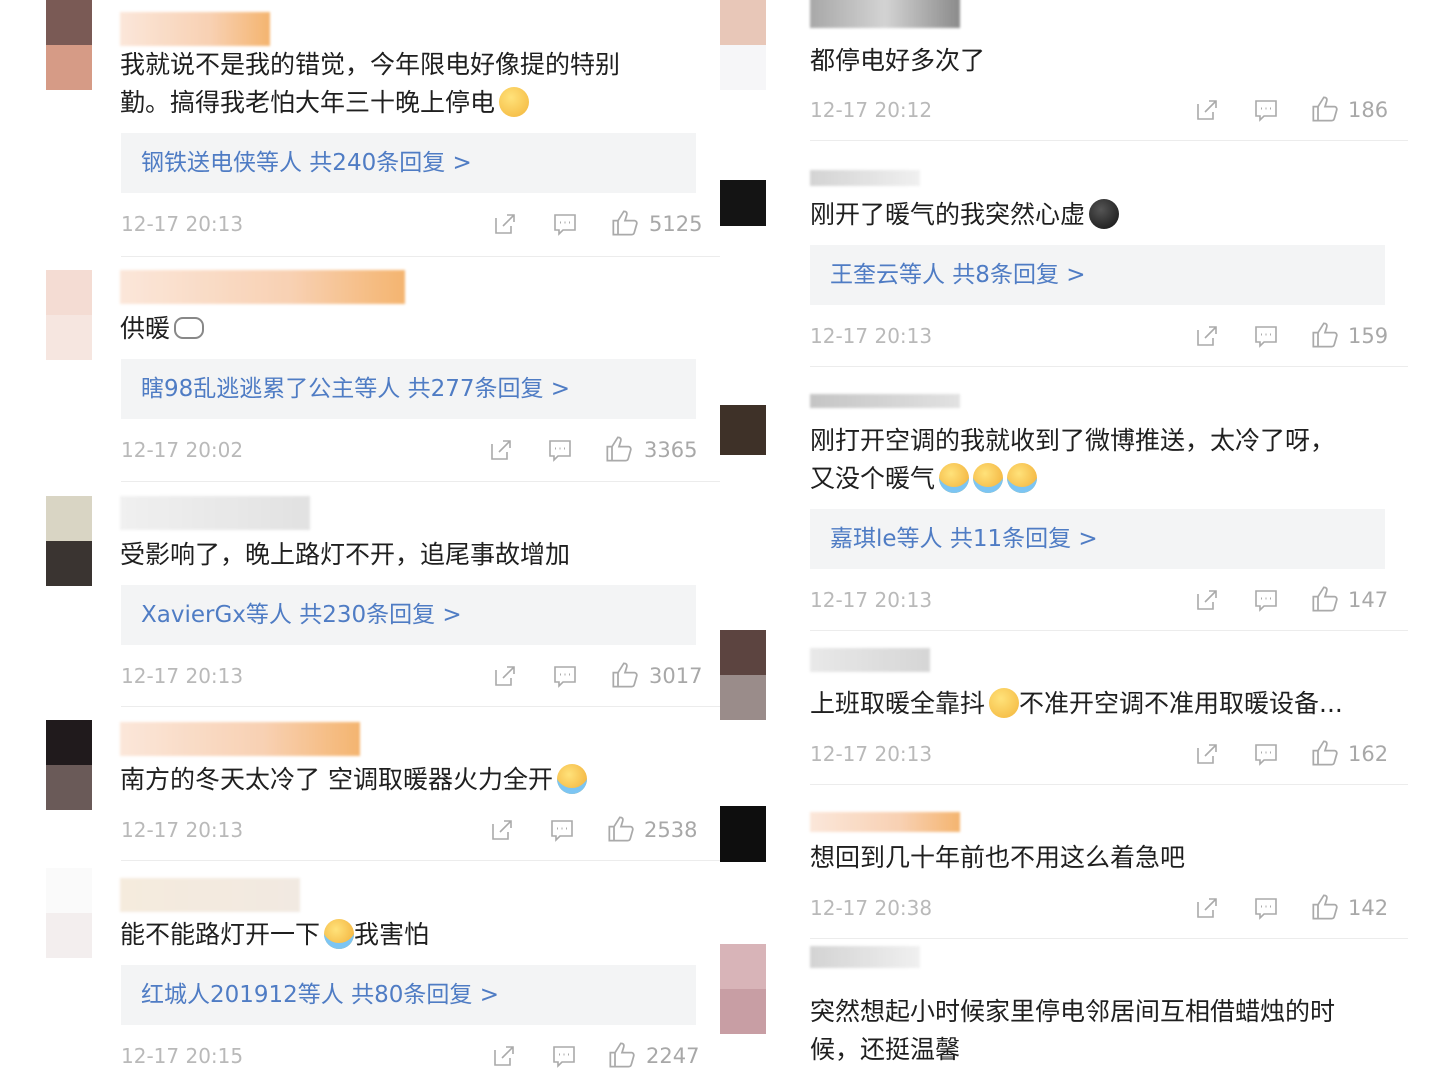 The width and height of the screenshot is (1440, 1080). I want to click on comment-text-line: 供暖, so click(145, 328).